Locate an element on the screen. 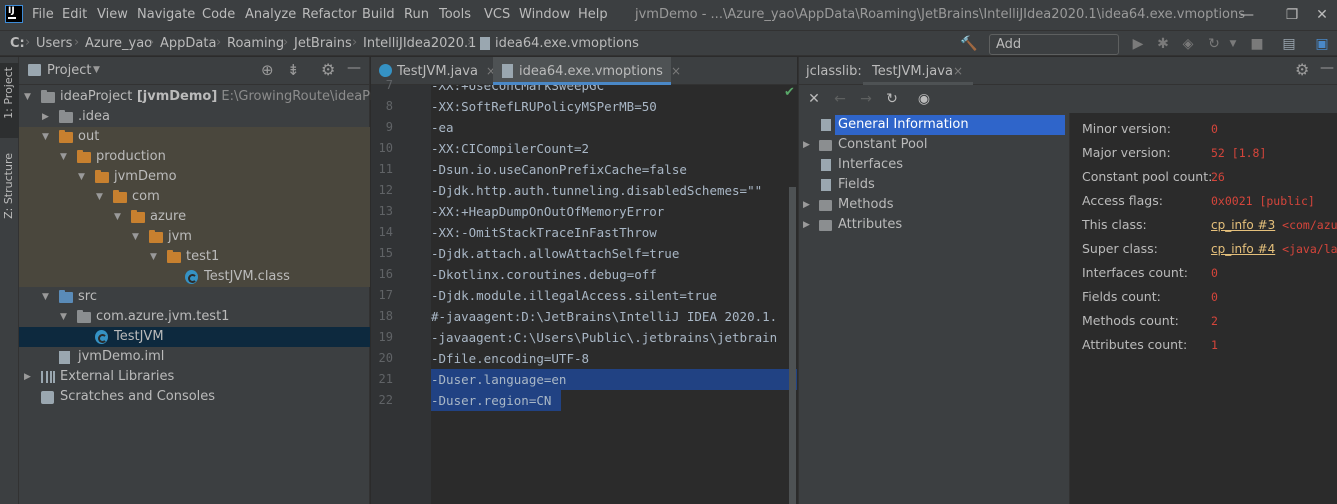  jclasslib-tree-node: ▶ Methods is located at coordinates (934, 205).